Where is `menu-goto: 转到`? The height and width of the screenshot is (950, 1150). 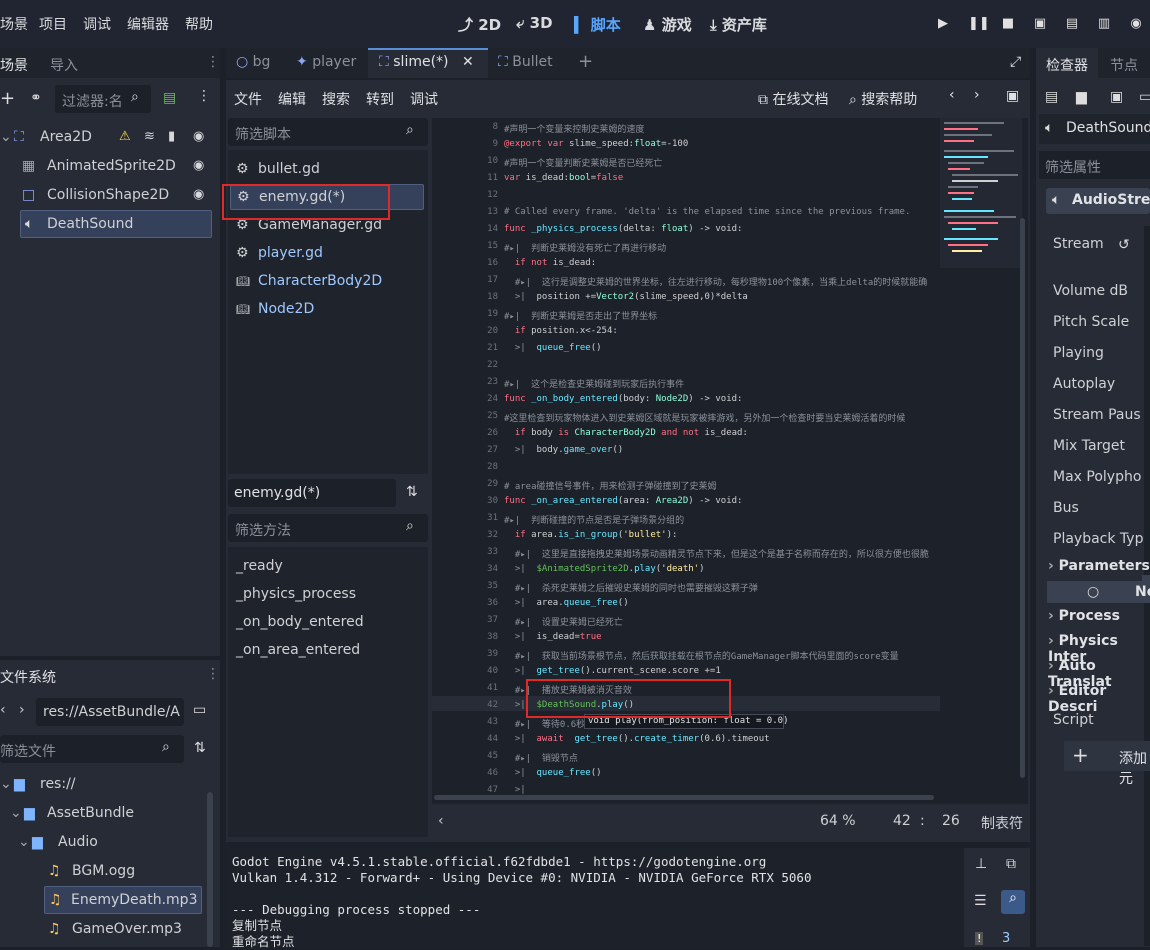 menu-goto: 转到 is located at coordinates (380, 99).